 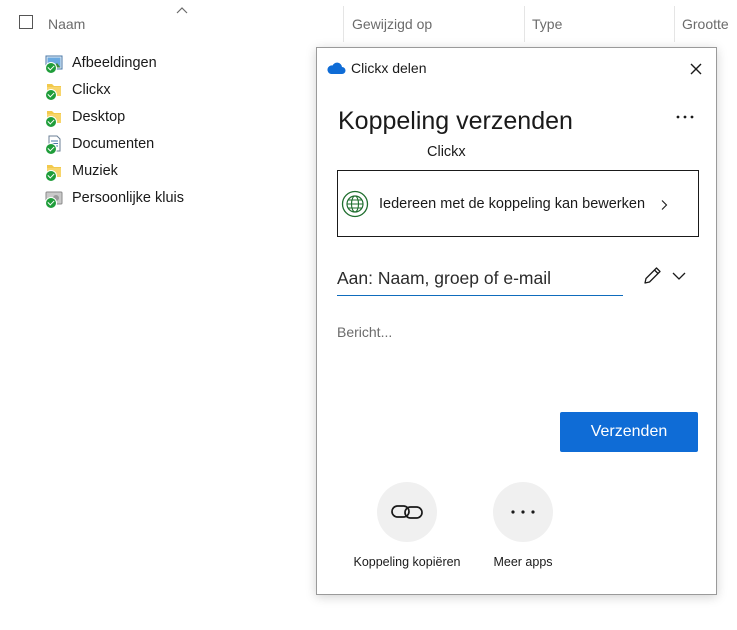 What do you see at coordinates (679, 276) in the screenshot?
I see `chevron-down-icon` at bounding box center [679, 276].